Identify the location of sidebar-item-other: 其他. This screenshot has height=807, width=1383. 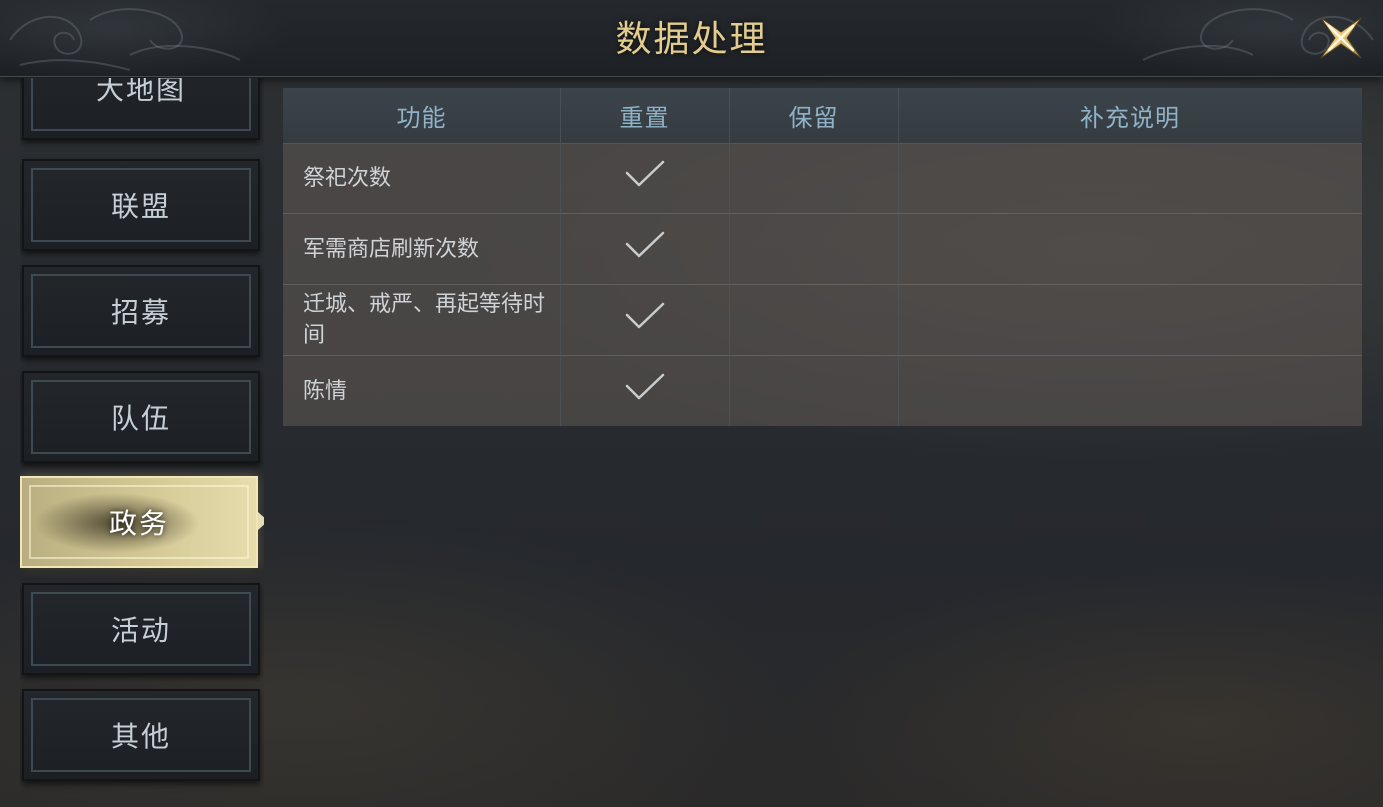
(141, 735).